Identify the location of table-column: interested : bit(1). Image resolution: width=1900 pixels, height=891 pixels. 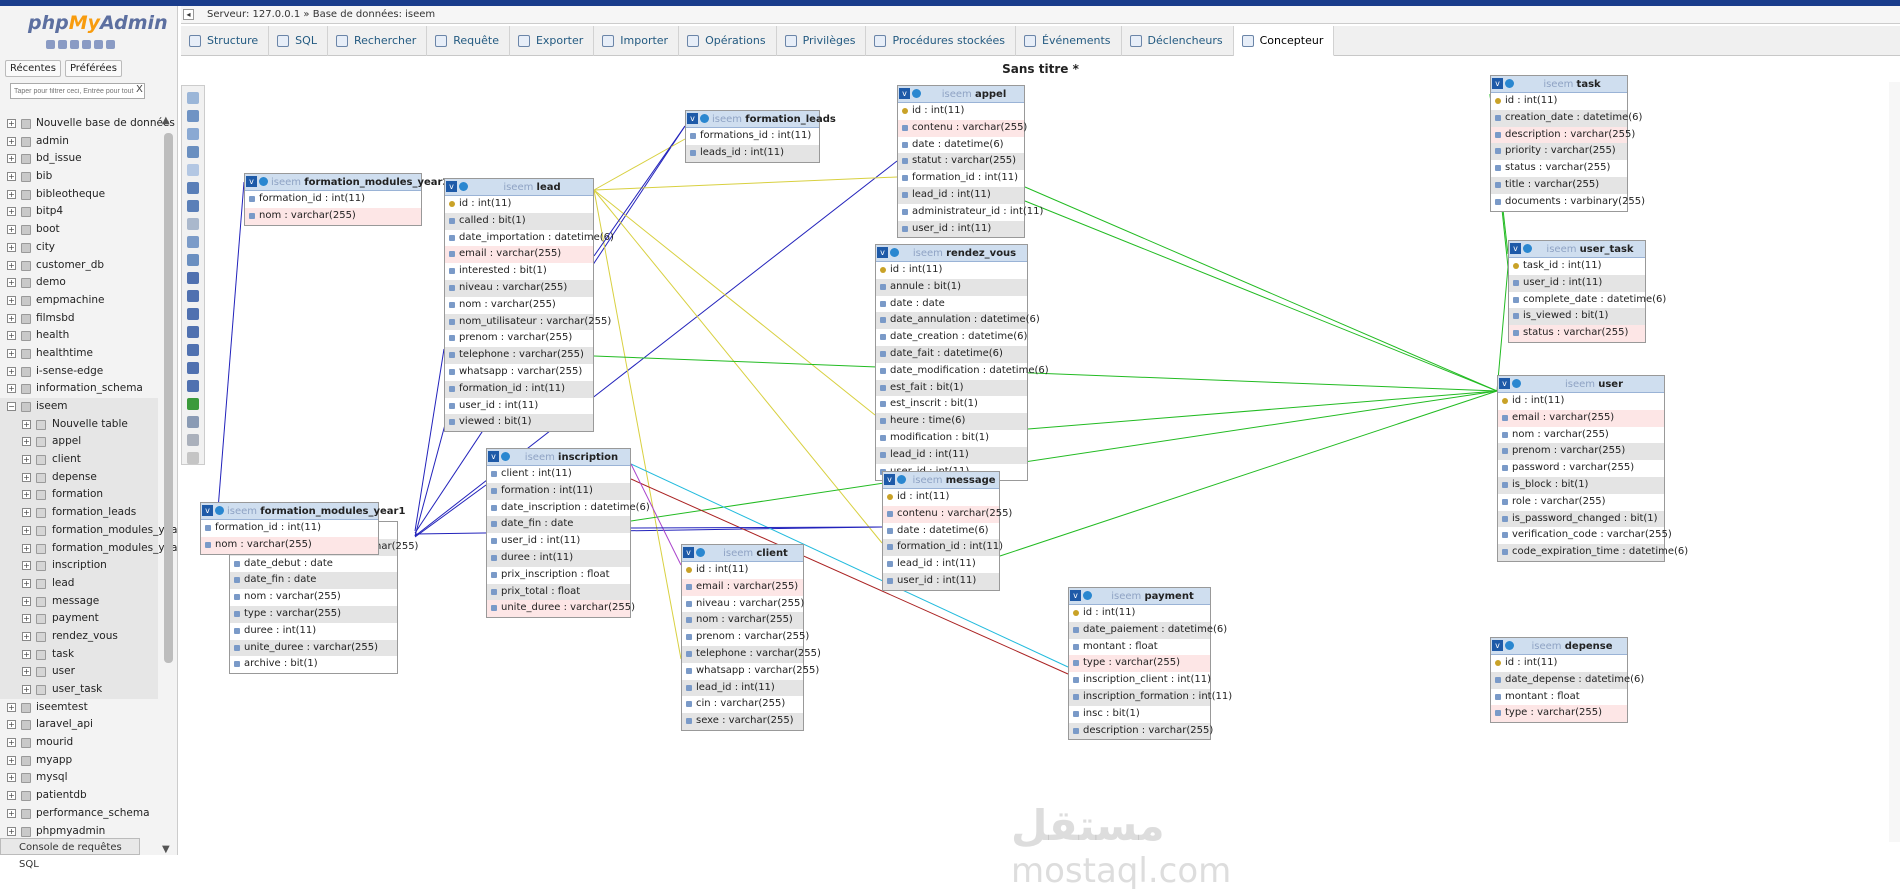
(519, 271).